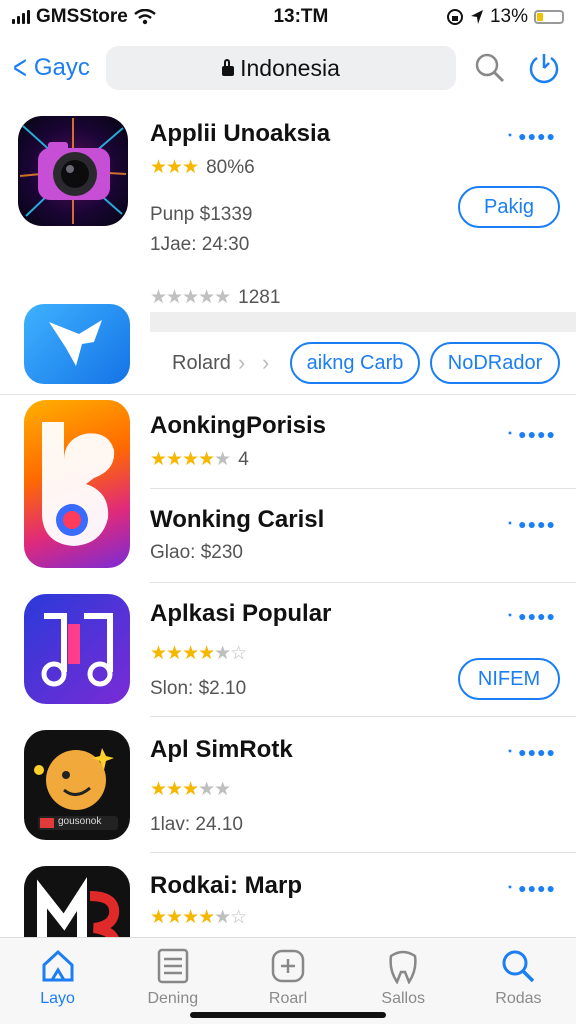 The width and height of the screenshot is (576, 1024). What do you see at coordinates (58, 965) in the screenshot?
I see `home-icon` at bounding box center [58, 965].